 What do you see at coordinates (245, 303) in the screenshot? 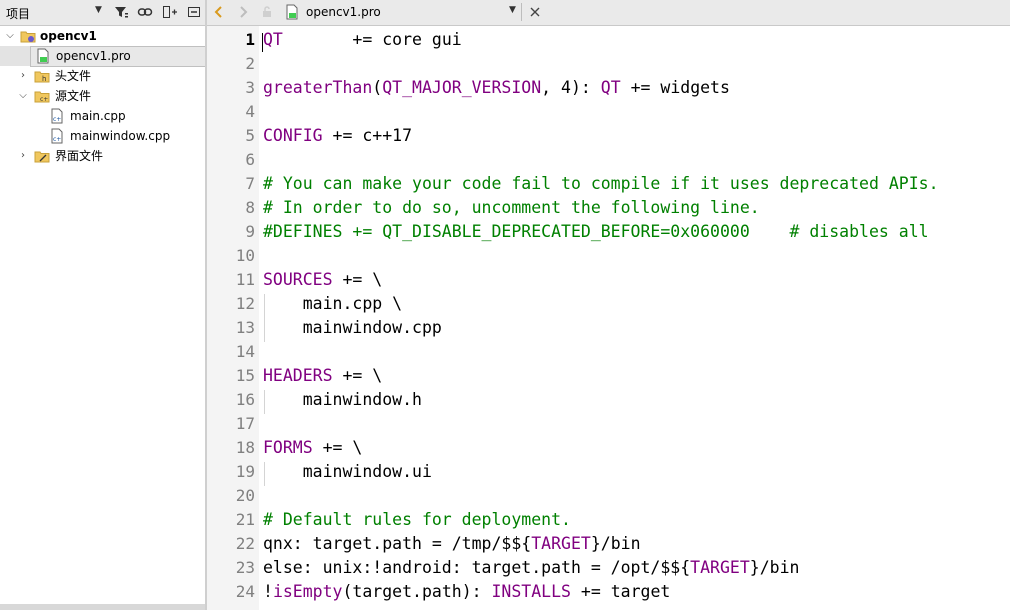
I see `line-number: 12` at bounding box center [245, 303].